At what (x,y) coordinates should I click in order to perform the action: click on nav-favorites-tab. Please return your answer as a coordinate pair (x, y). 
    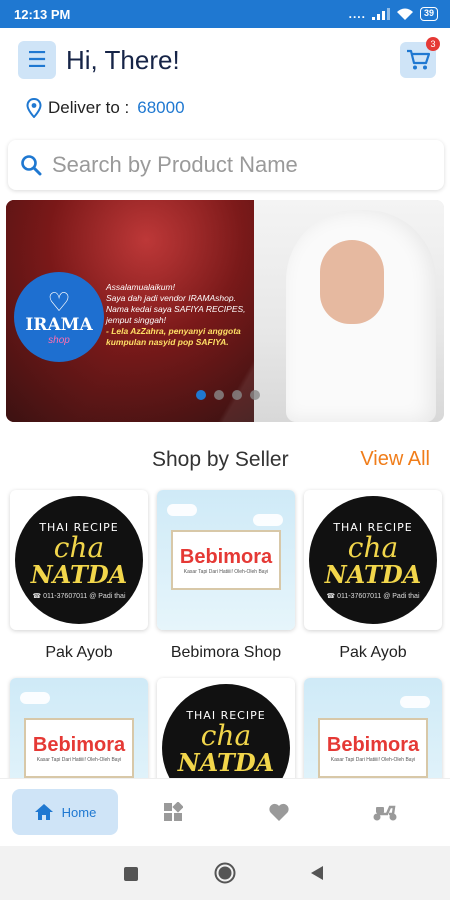
    Looking at the image, I should click on (279, 812).